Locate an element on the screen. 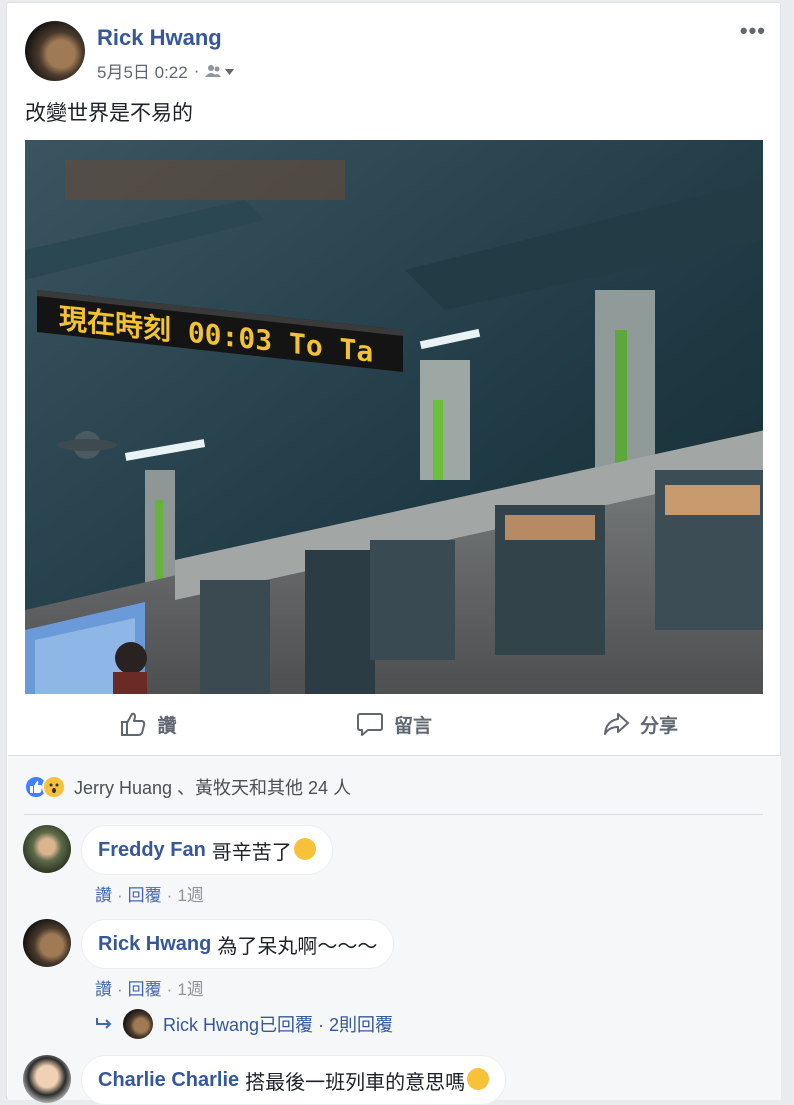  commenter-name: Freddy Fan is located at coordinates (152, 850).